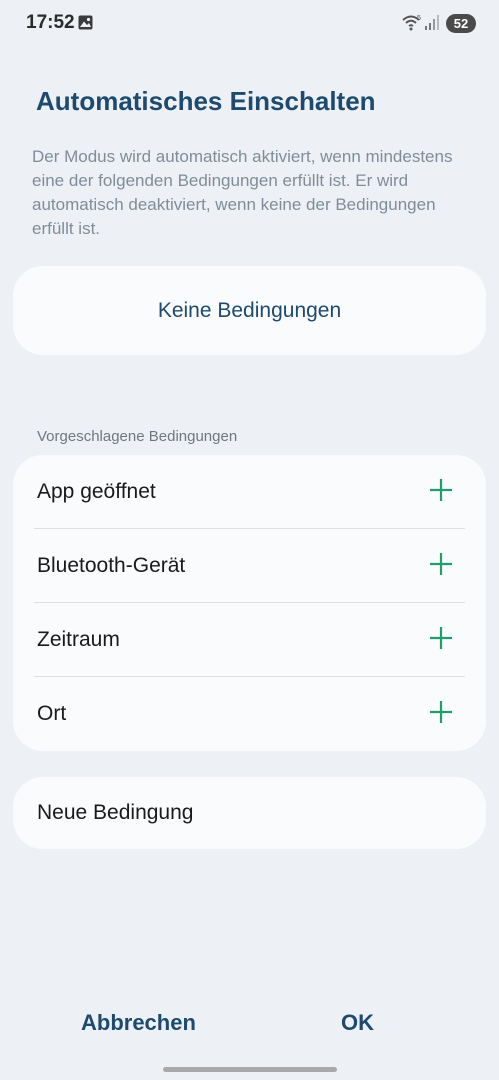 The height and width of the screenshot is (1080, 499). I want to click on suggested-conditions-header: Vorgeschlagene Bedingungen, so click(137, 436).